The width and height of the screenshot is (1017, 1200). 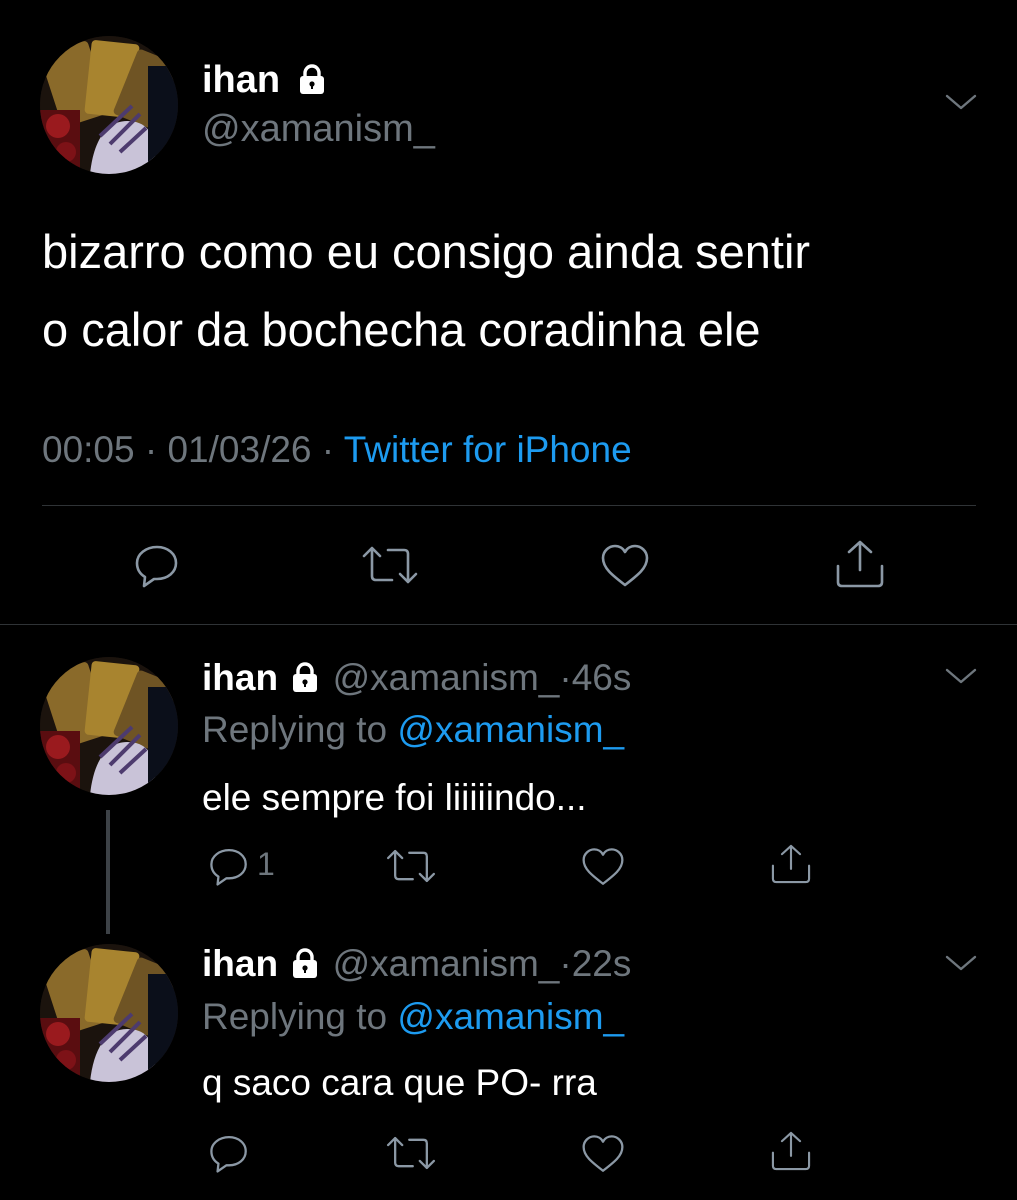 What do you see at coordinates (108, 872) in the screenshot?
I see `thread-line` at bounding box center [108, 872].